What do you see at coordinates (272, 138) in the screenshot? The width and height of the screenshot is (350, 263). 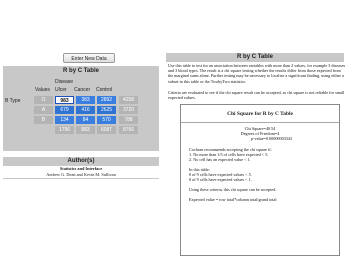 I see `p-value: p-value=0.00000003343` at bounding box center [272, 138].